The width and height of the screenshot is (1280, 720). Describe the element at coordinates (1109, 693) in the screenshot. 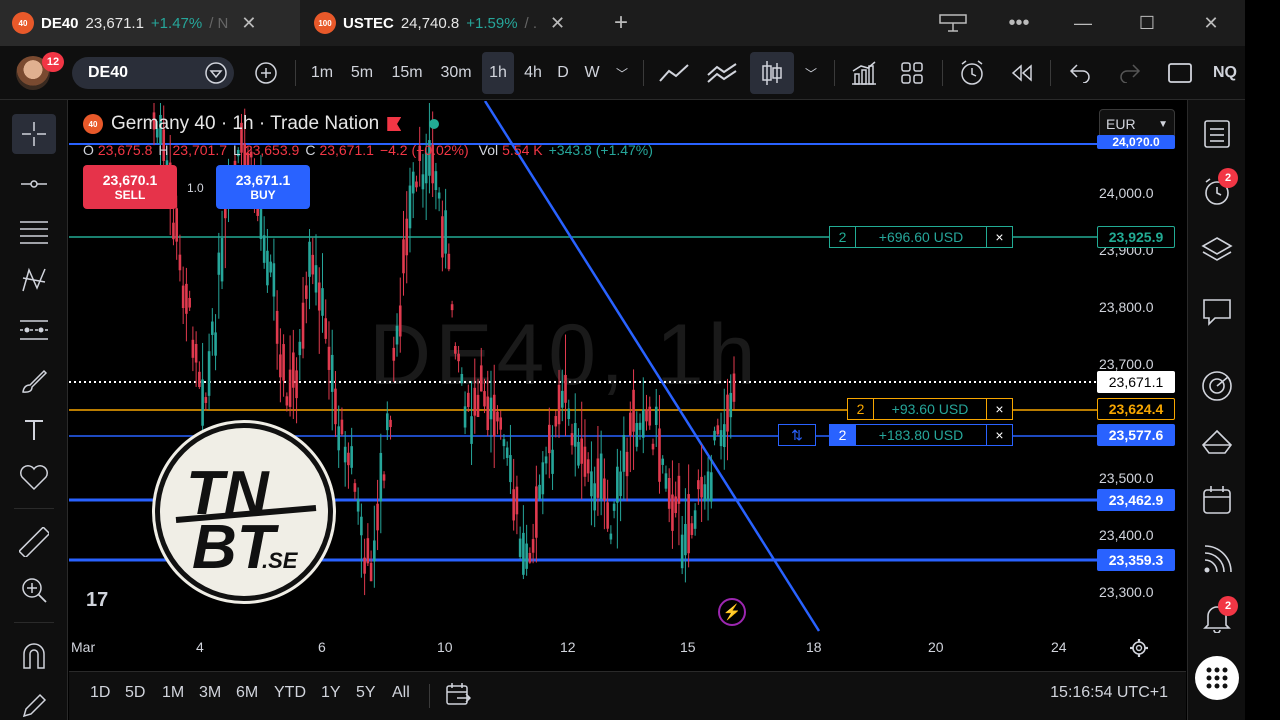

I see `timezone-clock: 15:16:54 UTC+1` at that location.